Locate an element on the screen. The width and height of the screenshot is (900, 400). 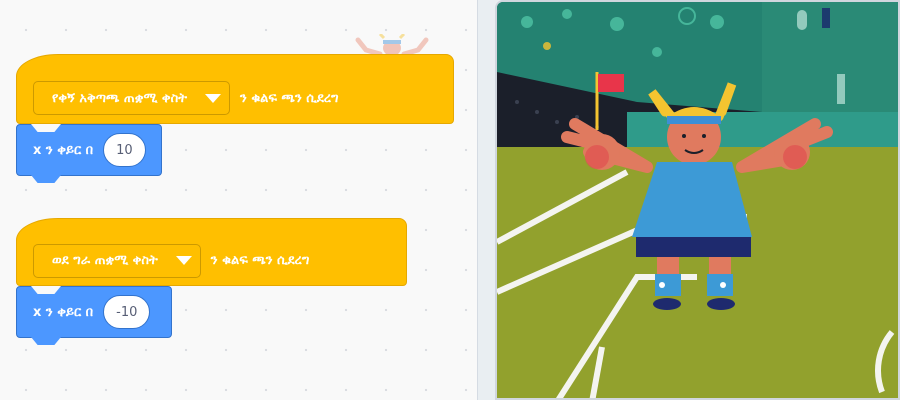
when-key-pressed-hat-block: የቀኝ አቅጣጫ ጠቋሚ ቀስት ን ቁልፍ ጫን ሲደረግ is located at coordinates (235, 89).